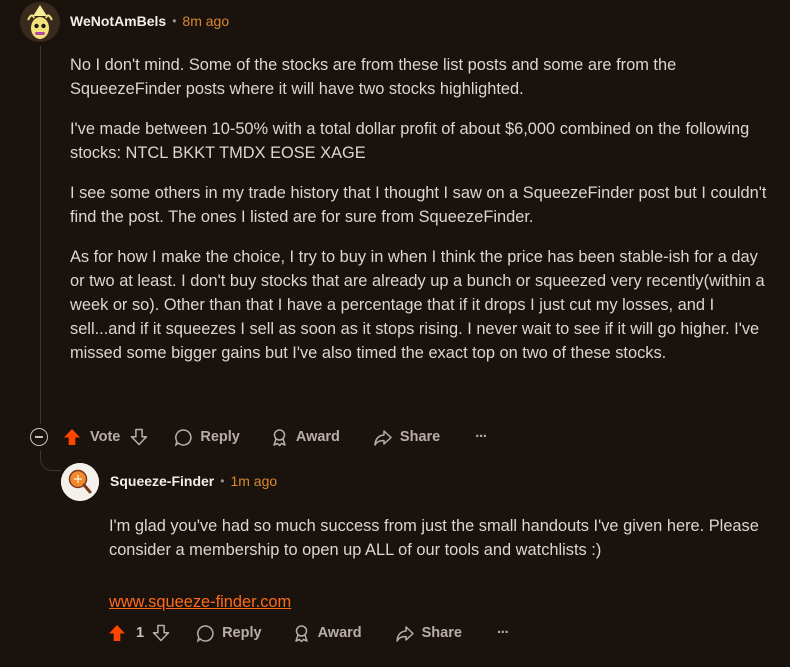 The width and height of the screenshot is (790, 667). Describe the element at coordinates (39, 437) in the screenshot. I see `collapse-thread-button` at that location.